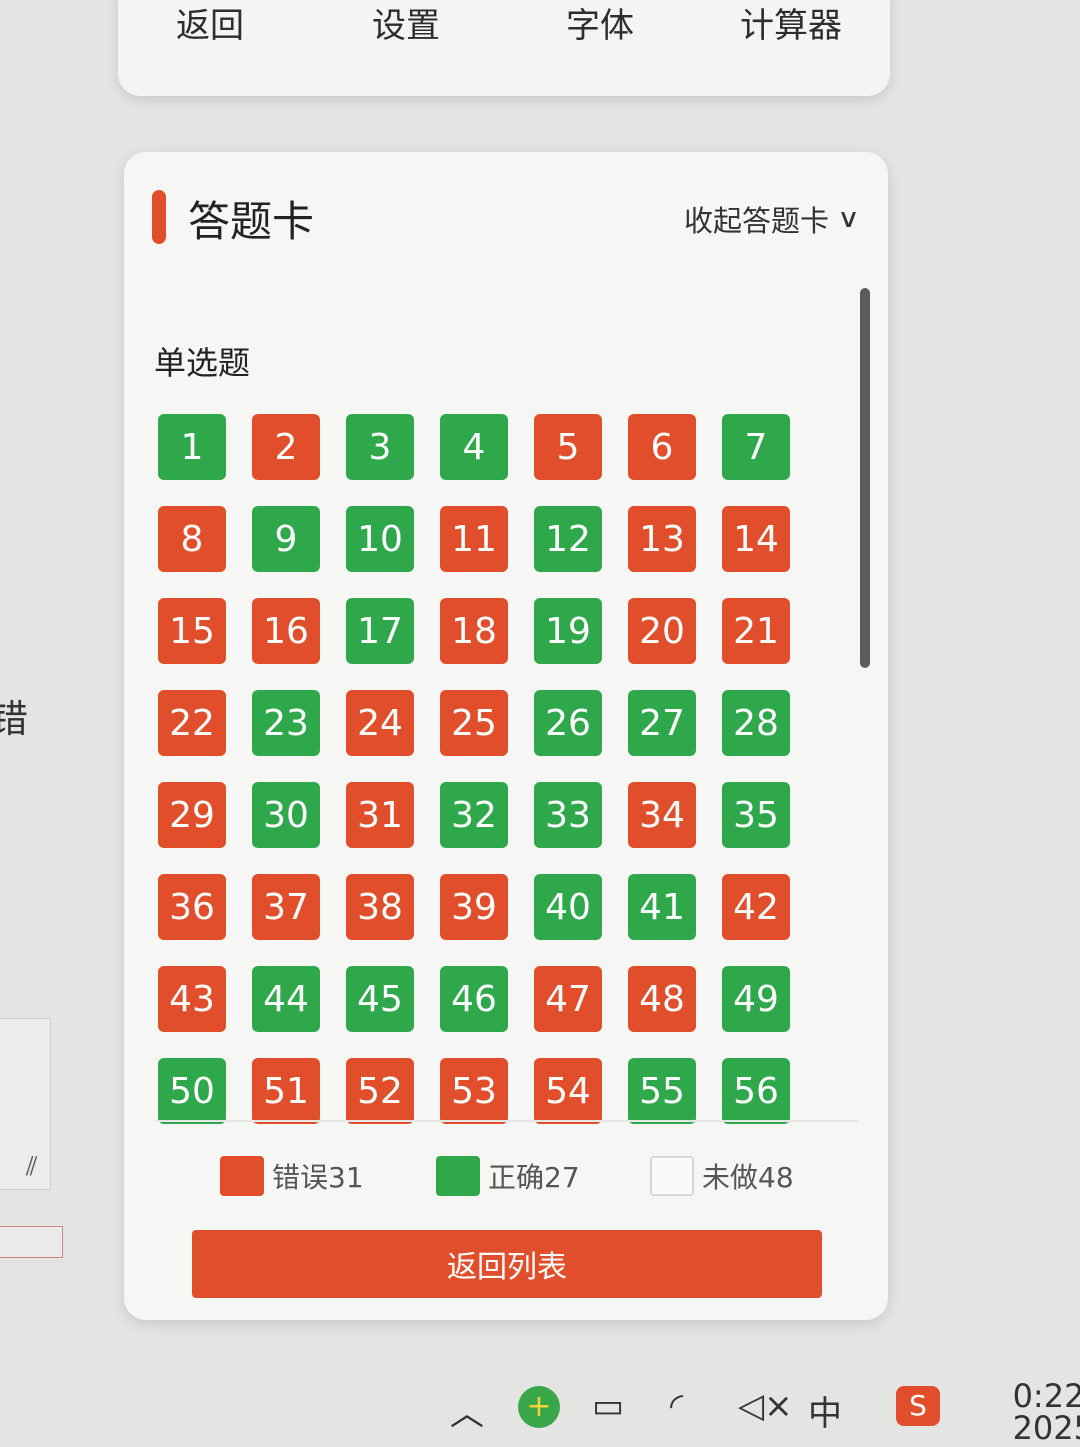 Image resolution: width=1080 pixels, height=1447 pixels. What do you see at coordinates (662, 815) in the screenshot?
I see `question-34-button: 34` at bounding box center [662, 815].